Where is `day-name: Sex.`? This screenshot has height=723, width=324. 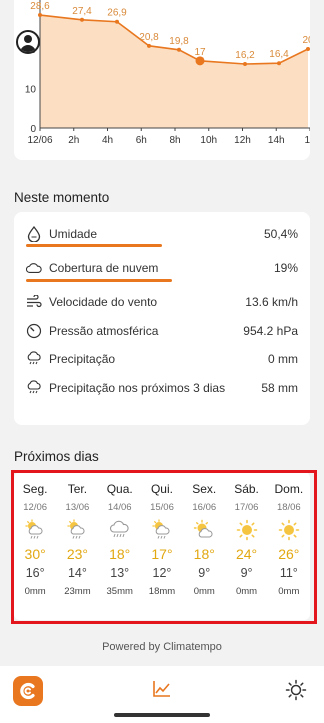
day-name: Sex. is located at coordinates (204, 489).